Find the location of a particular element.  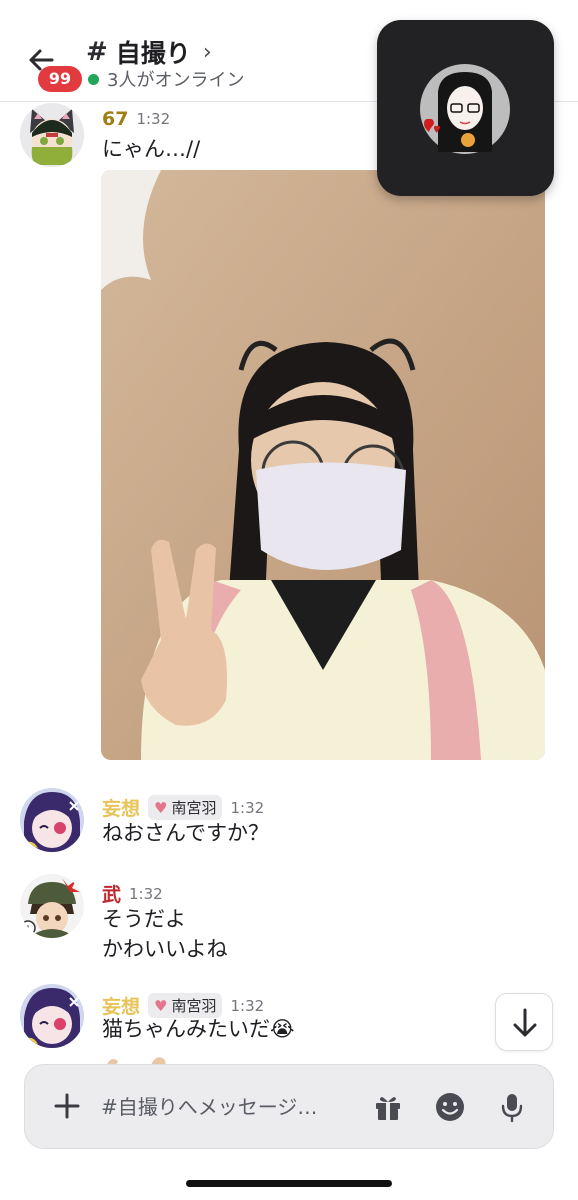

username: 武 is located at coordinates (111, 893).